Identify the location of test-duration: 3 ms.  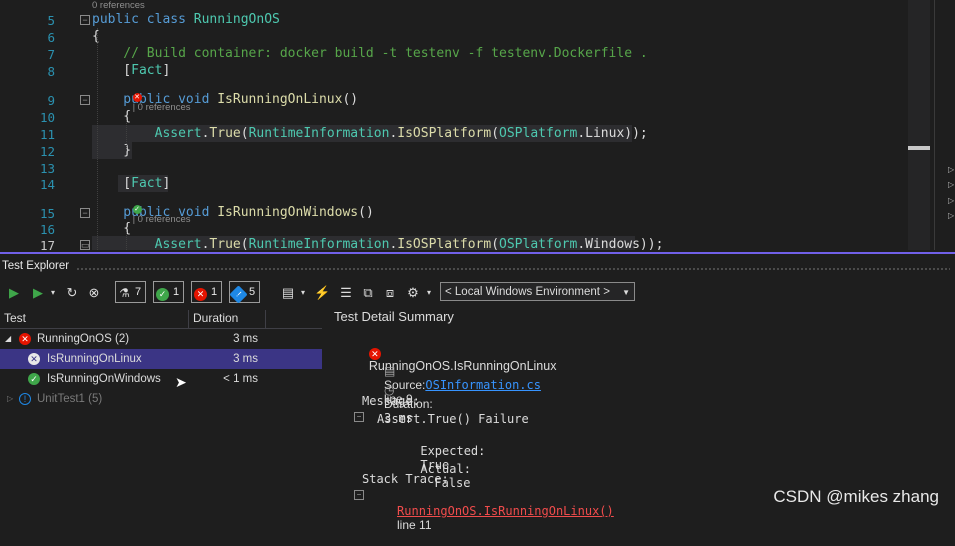
(245, 359).